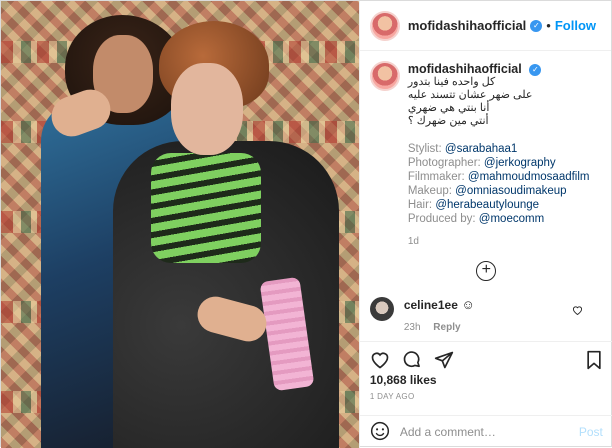 The height and width of the screenshot is (448, 612). I want to click on post-comment-button: Post, so click(591, 432).